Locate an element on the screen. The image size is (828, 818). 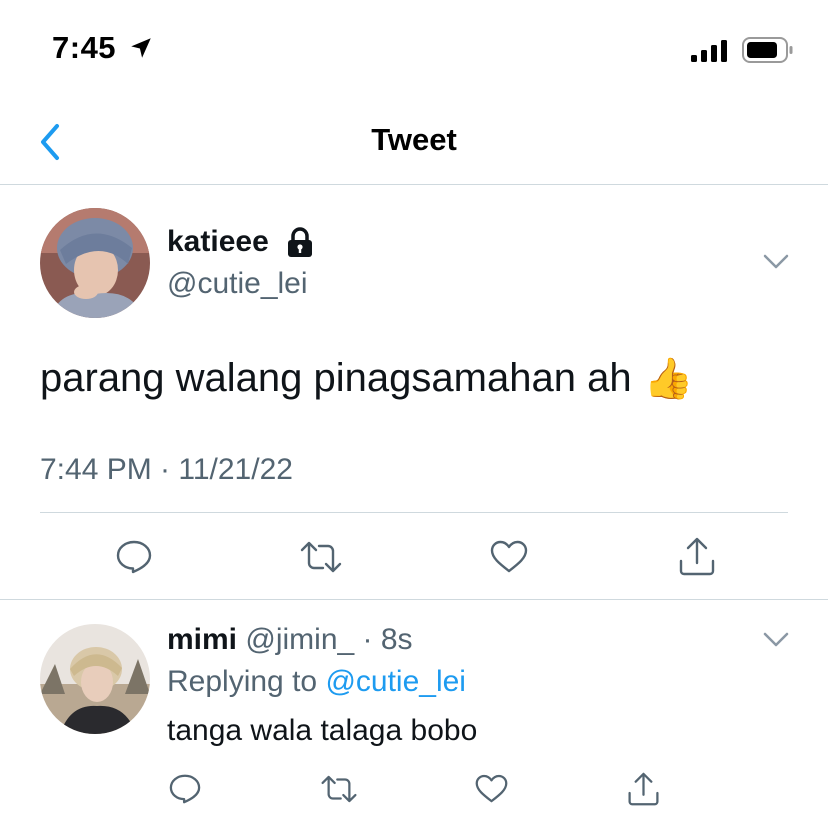
nav-bar: Tweet is located at coordinates (414, 142).